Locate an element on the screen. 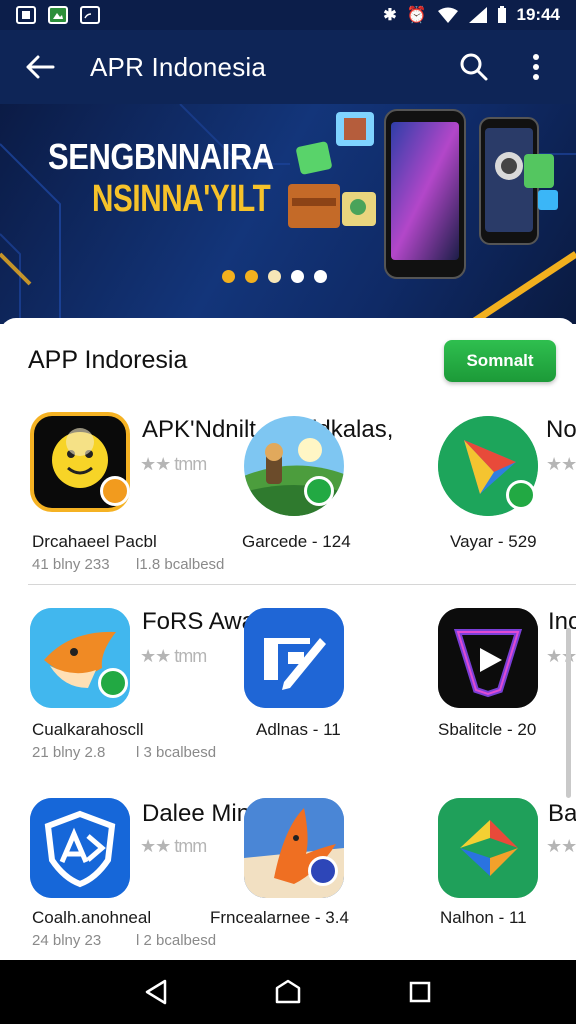 The width and height of the screenshot is (576, 1024). nav-home-icon is located at coordinates (288, 992).